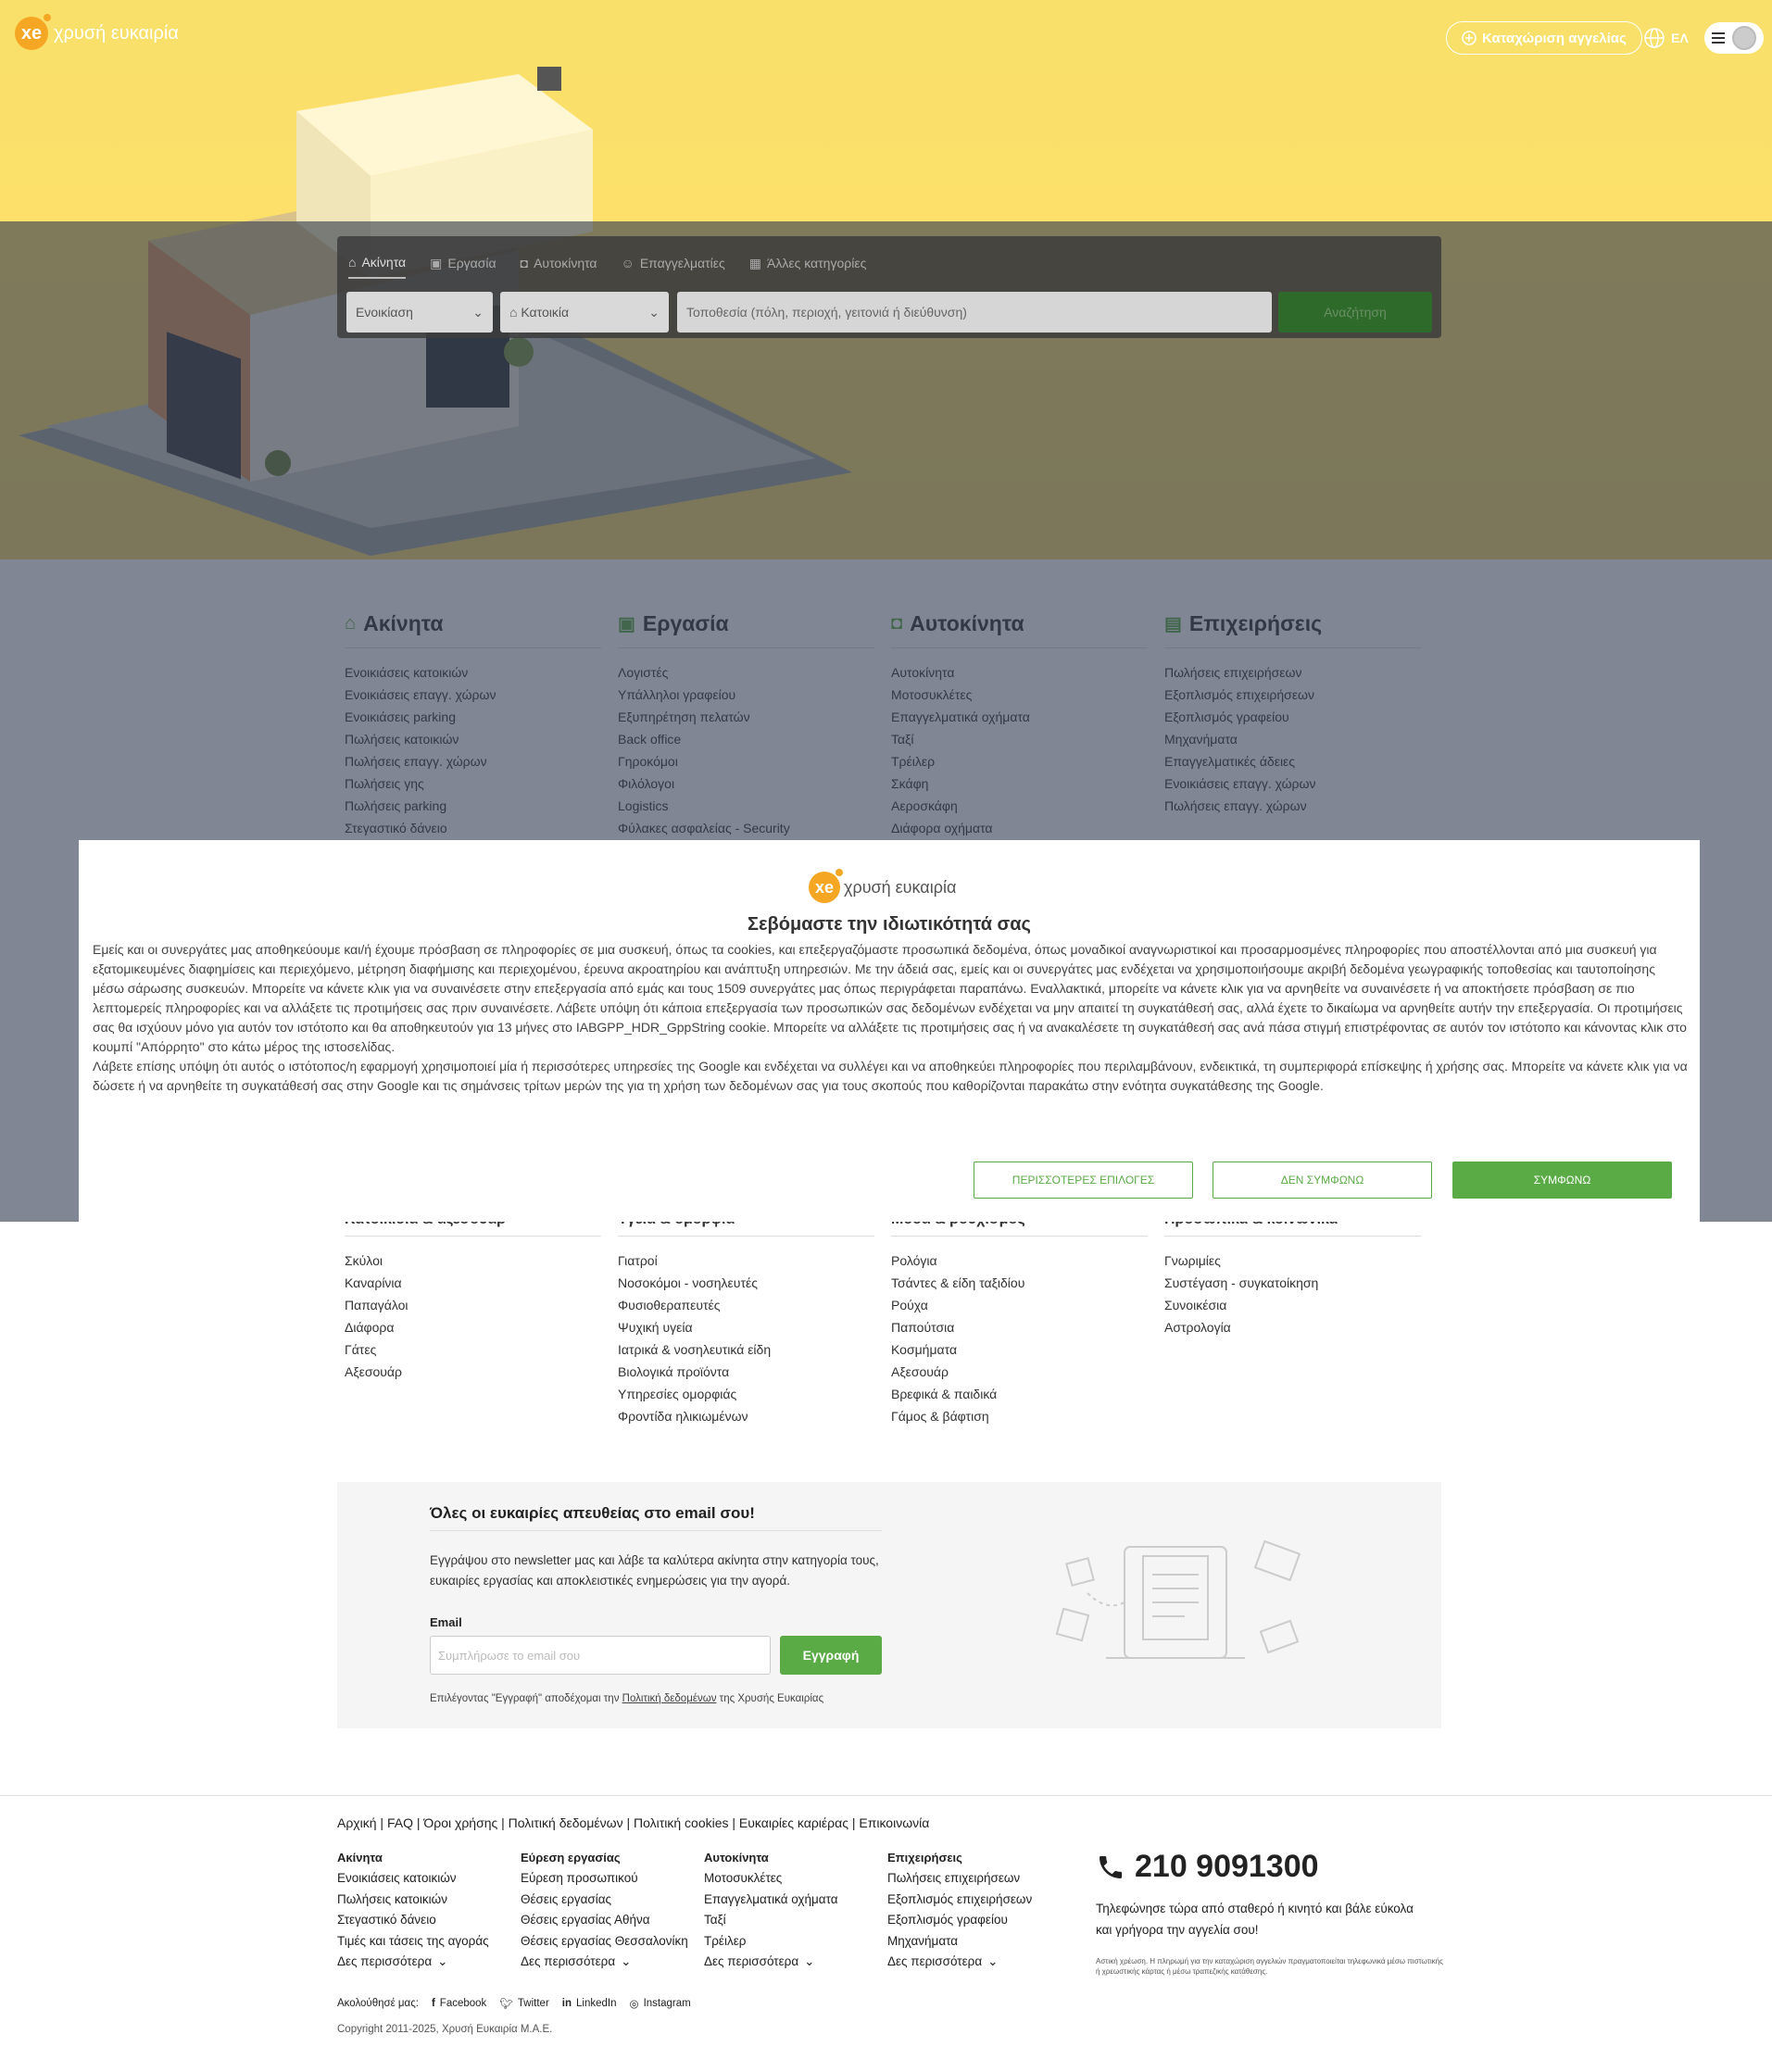 The image size is (1772, 2072). I want to click on decline-button: ΔΕΝ ΣΥΜΦΩΝΩ, so click(1322, 1180).